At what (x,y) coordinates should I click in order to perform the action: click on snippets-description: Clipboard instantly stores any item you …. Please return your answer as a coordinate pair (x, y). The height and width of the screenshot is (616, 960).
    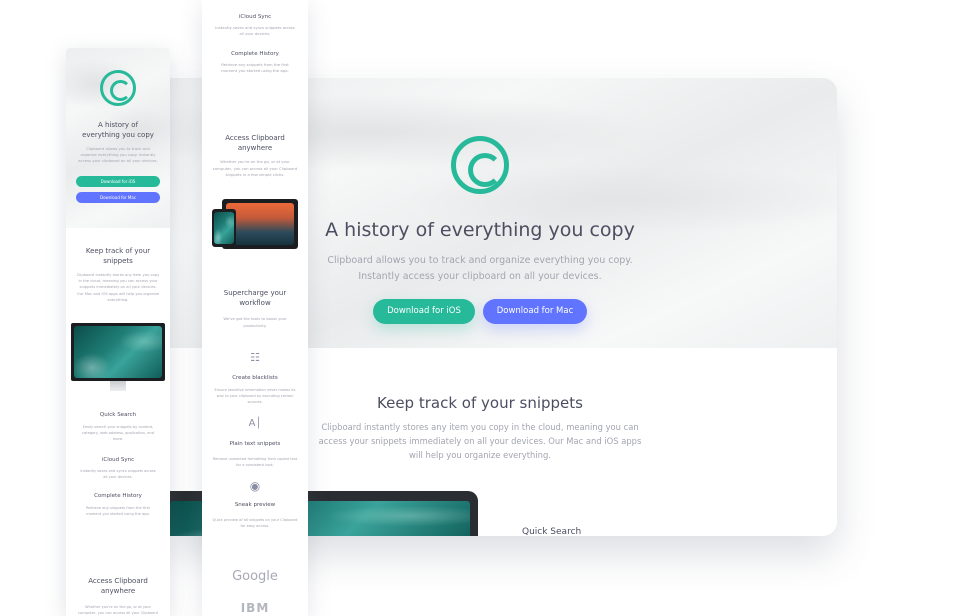
    Looking at the image, I should click on (480, 441).